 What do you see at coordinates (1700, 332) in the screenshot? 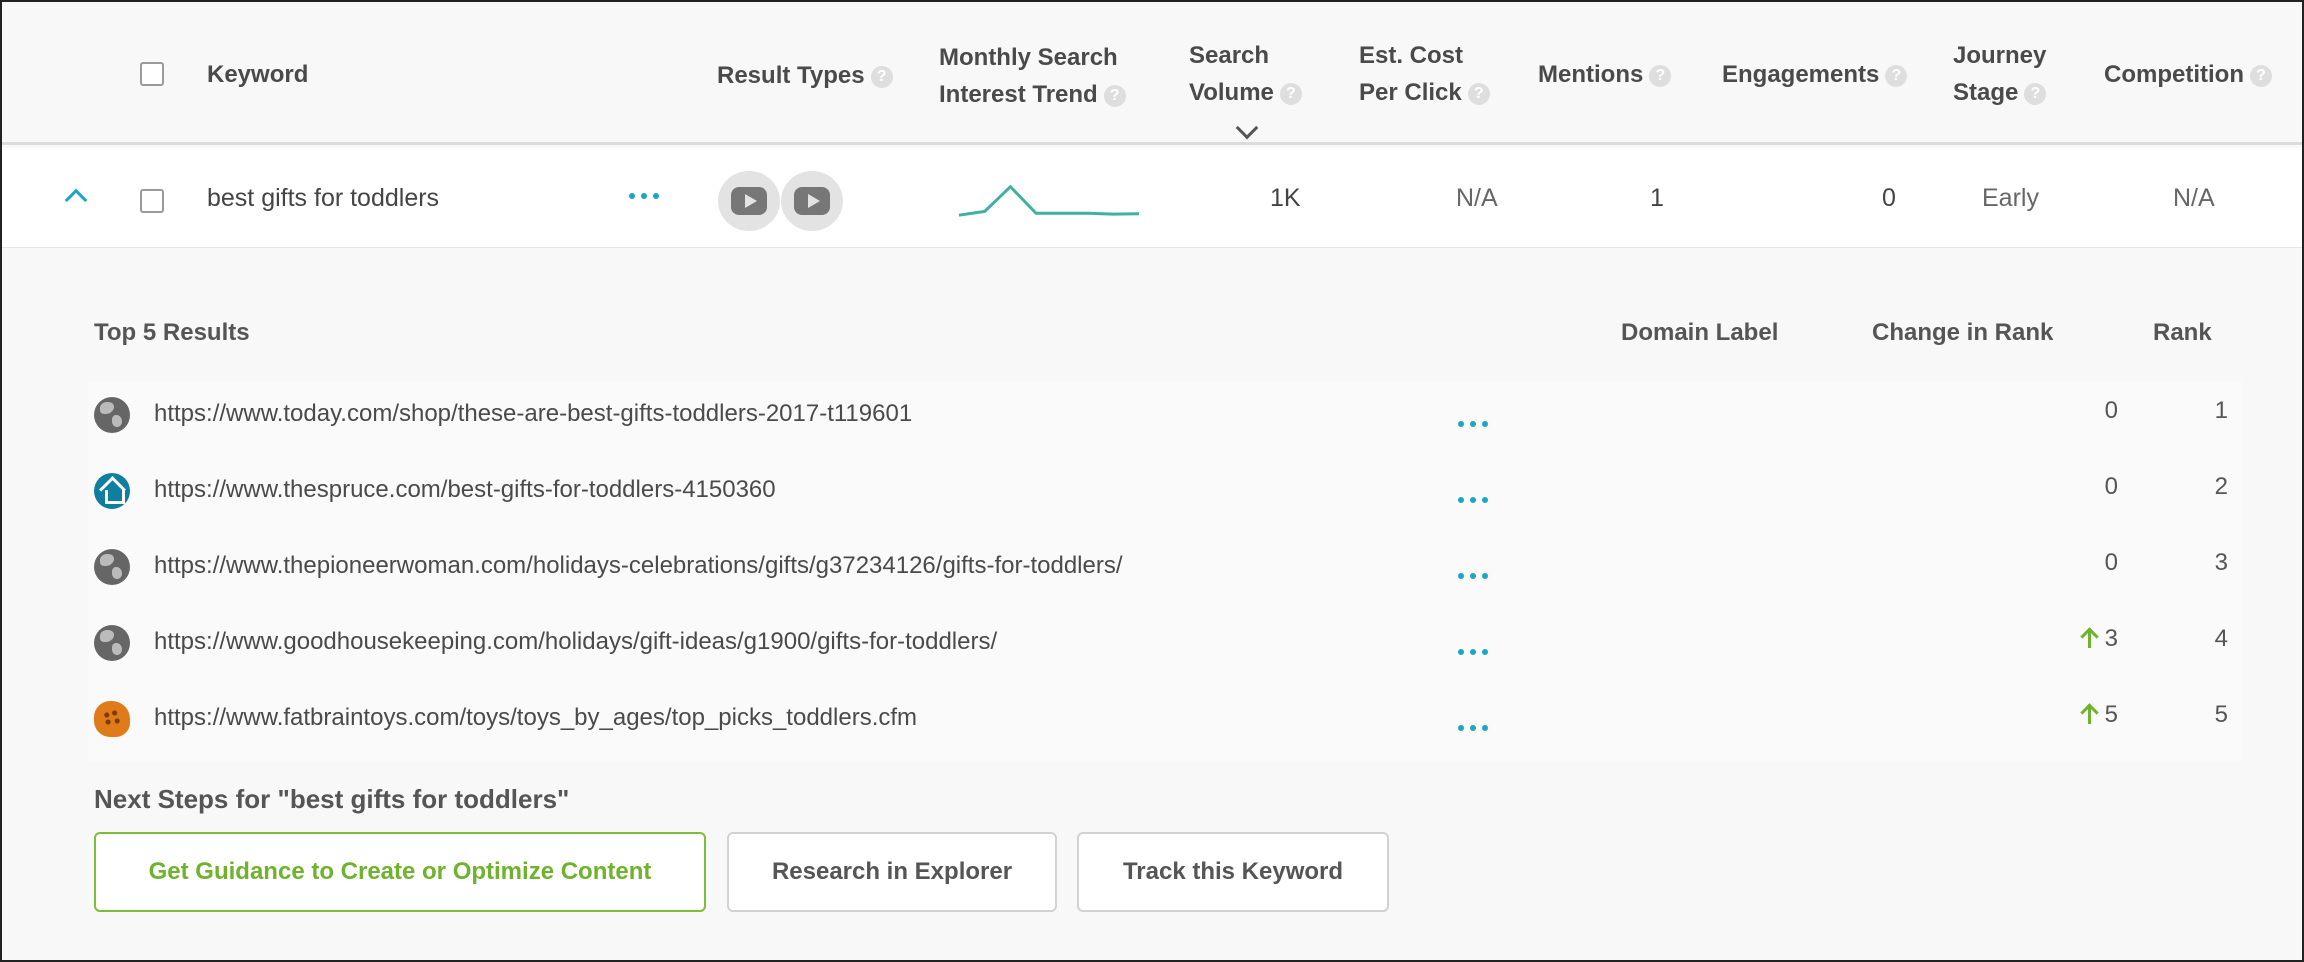
I see `col-domain-label: Domain Label` at bounding box center [1700, 332].